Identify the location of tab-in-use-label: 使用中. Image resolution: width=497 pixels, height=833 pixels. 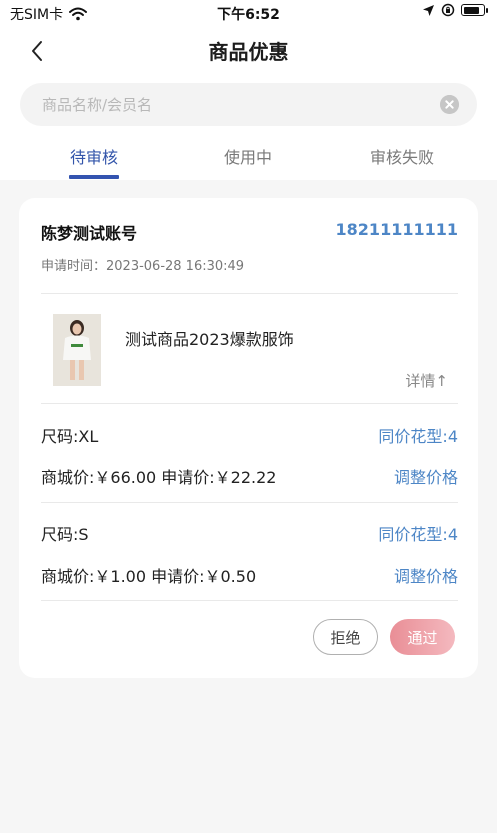
(247, 157).